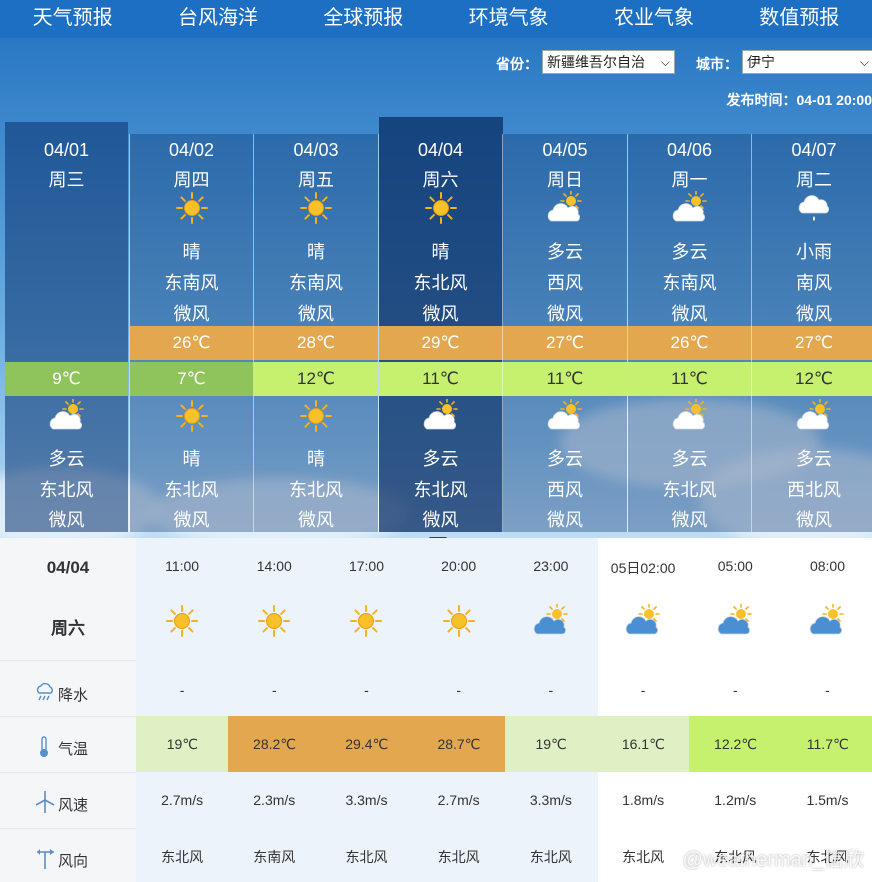 This screenshot has height=882, width=872. What do you see at coordinates (440, 343) in the screenshot?
I see `high-temp: 29℃` at bounding box center [440, 343].